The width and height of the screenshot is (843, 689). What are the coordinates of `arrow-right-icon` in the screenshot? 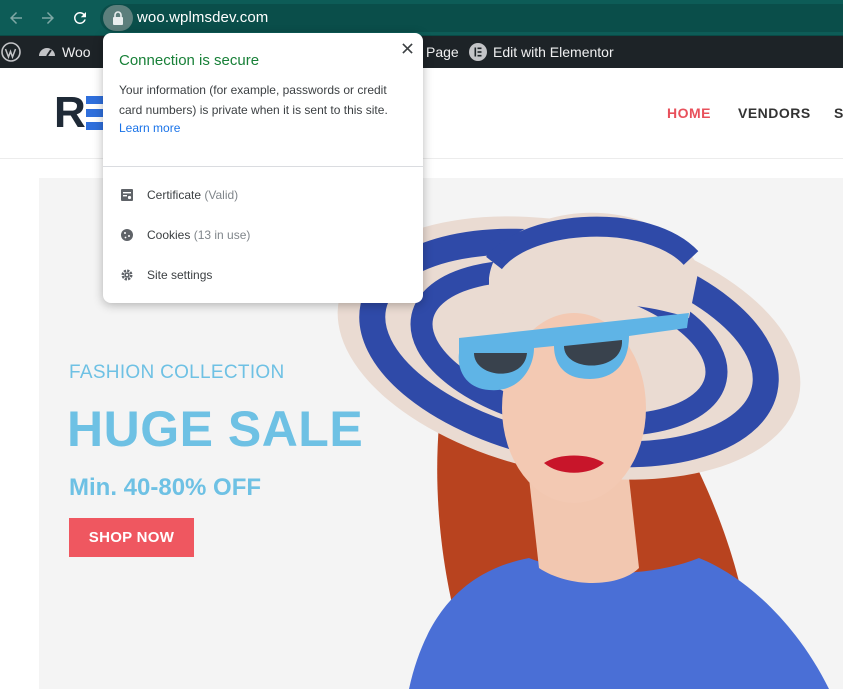 It's located at (48, 18).